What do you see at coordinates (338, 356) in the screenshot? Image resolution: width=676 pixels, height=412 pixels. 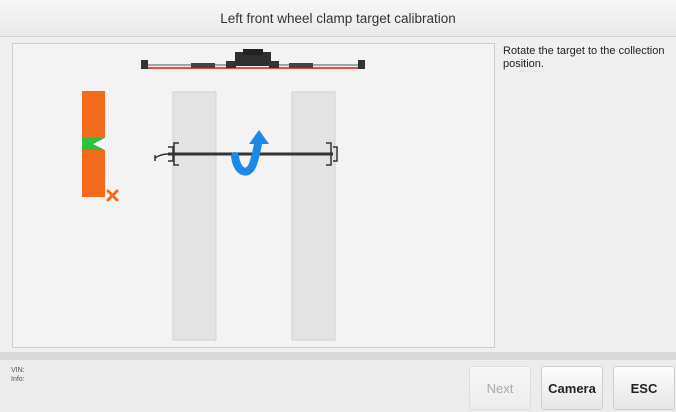 I see `footer-divider` at bounding box center [338, 356].